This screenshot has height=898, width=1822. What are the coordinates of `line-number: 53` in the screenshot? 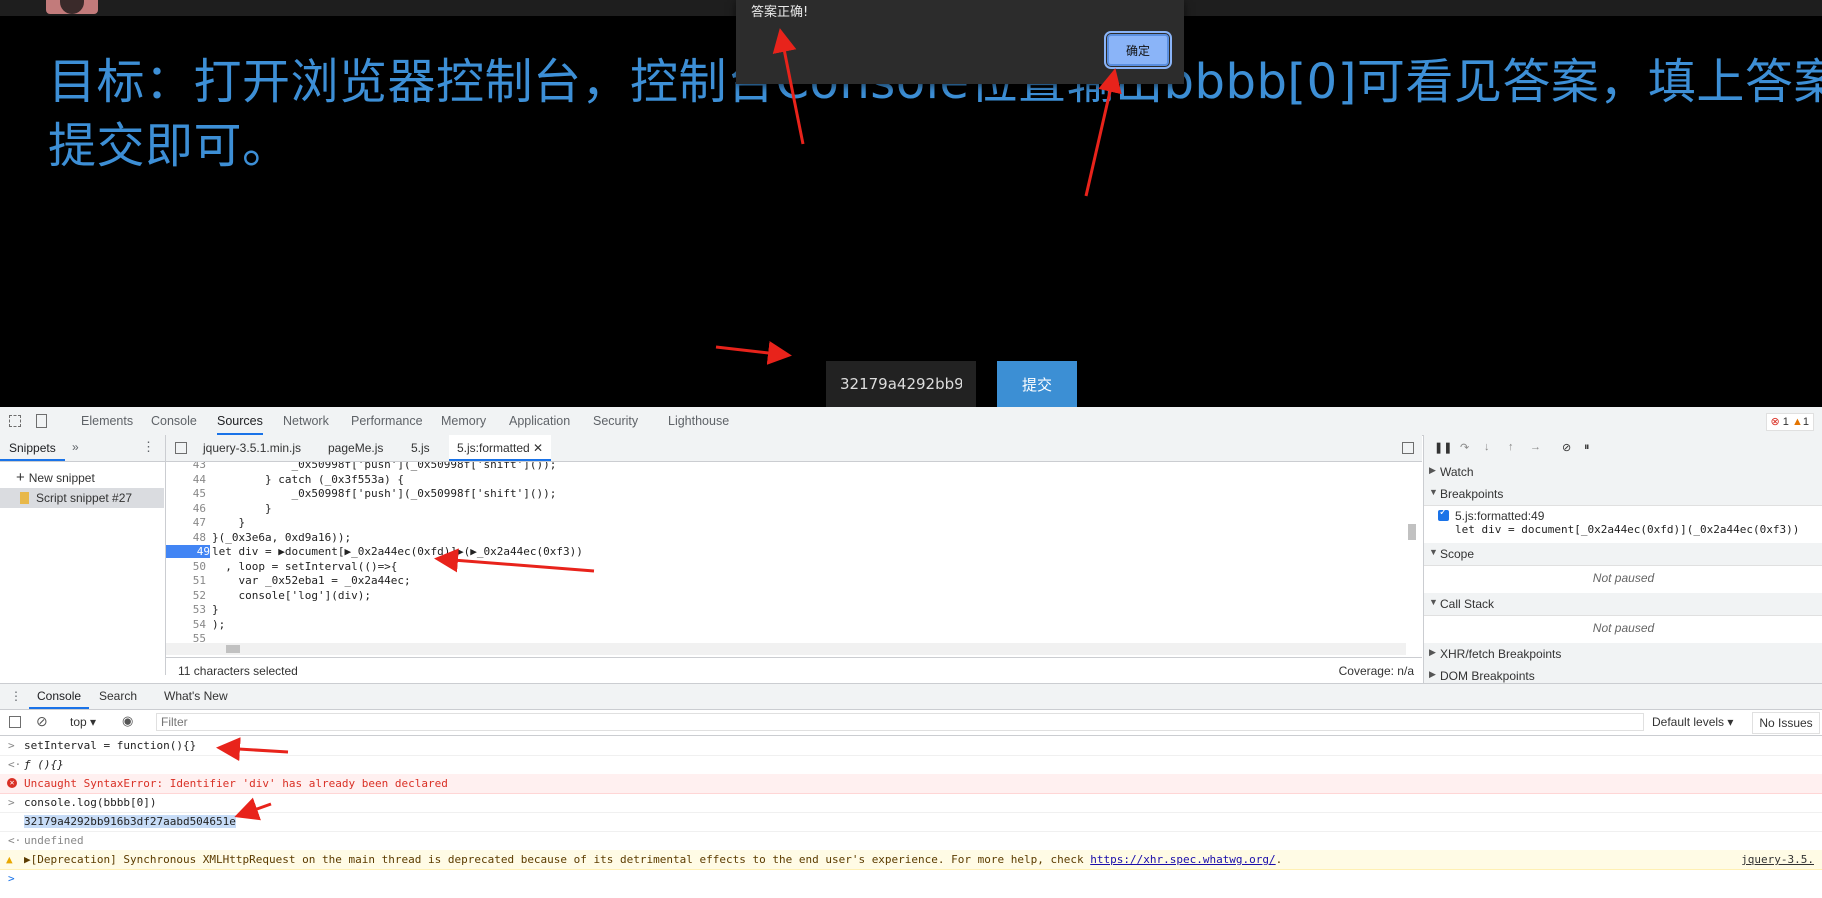 It's located at (186, 609).